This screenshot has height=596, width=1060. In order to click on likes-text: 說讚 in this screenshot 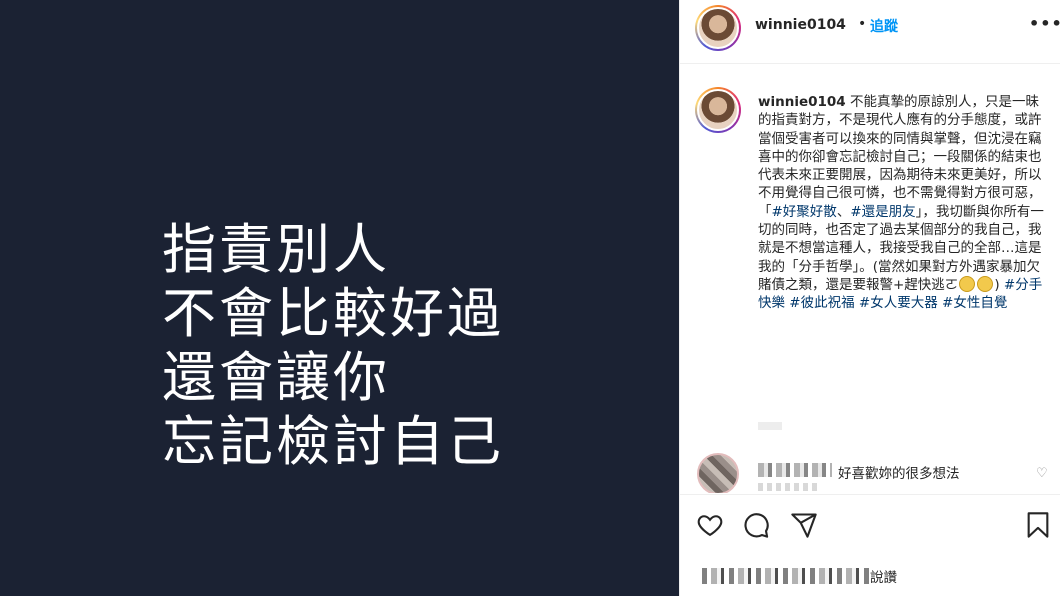, I will do `click(883, 578)`.